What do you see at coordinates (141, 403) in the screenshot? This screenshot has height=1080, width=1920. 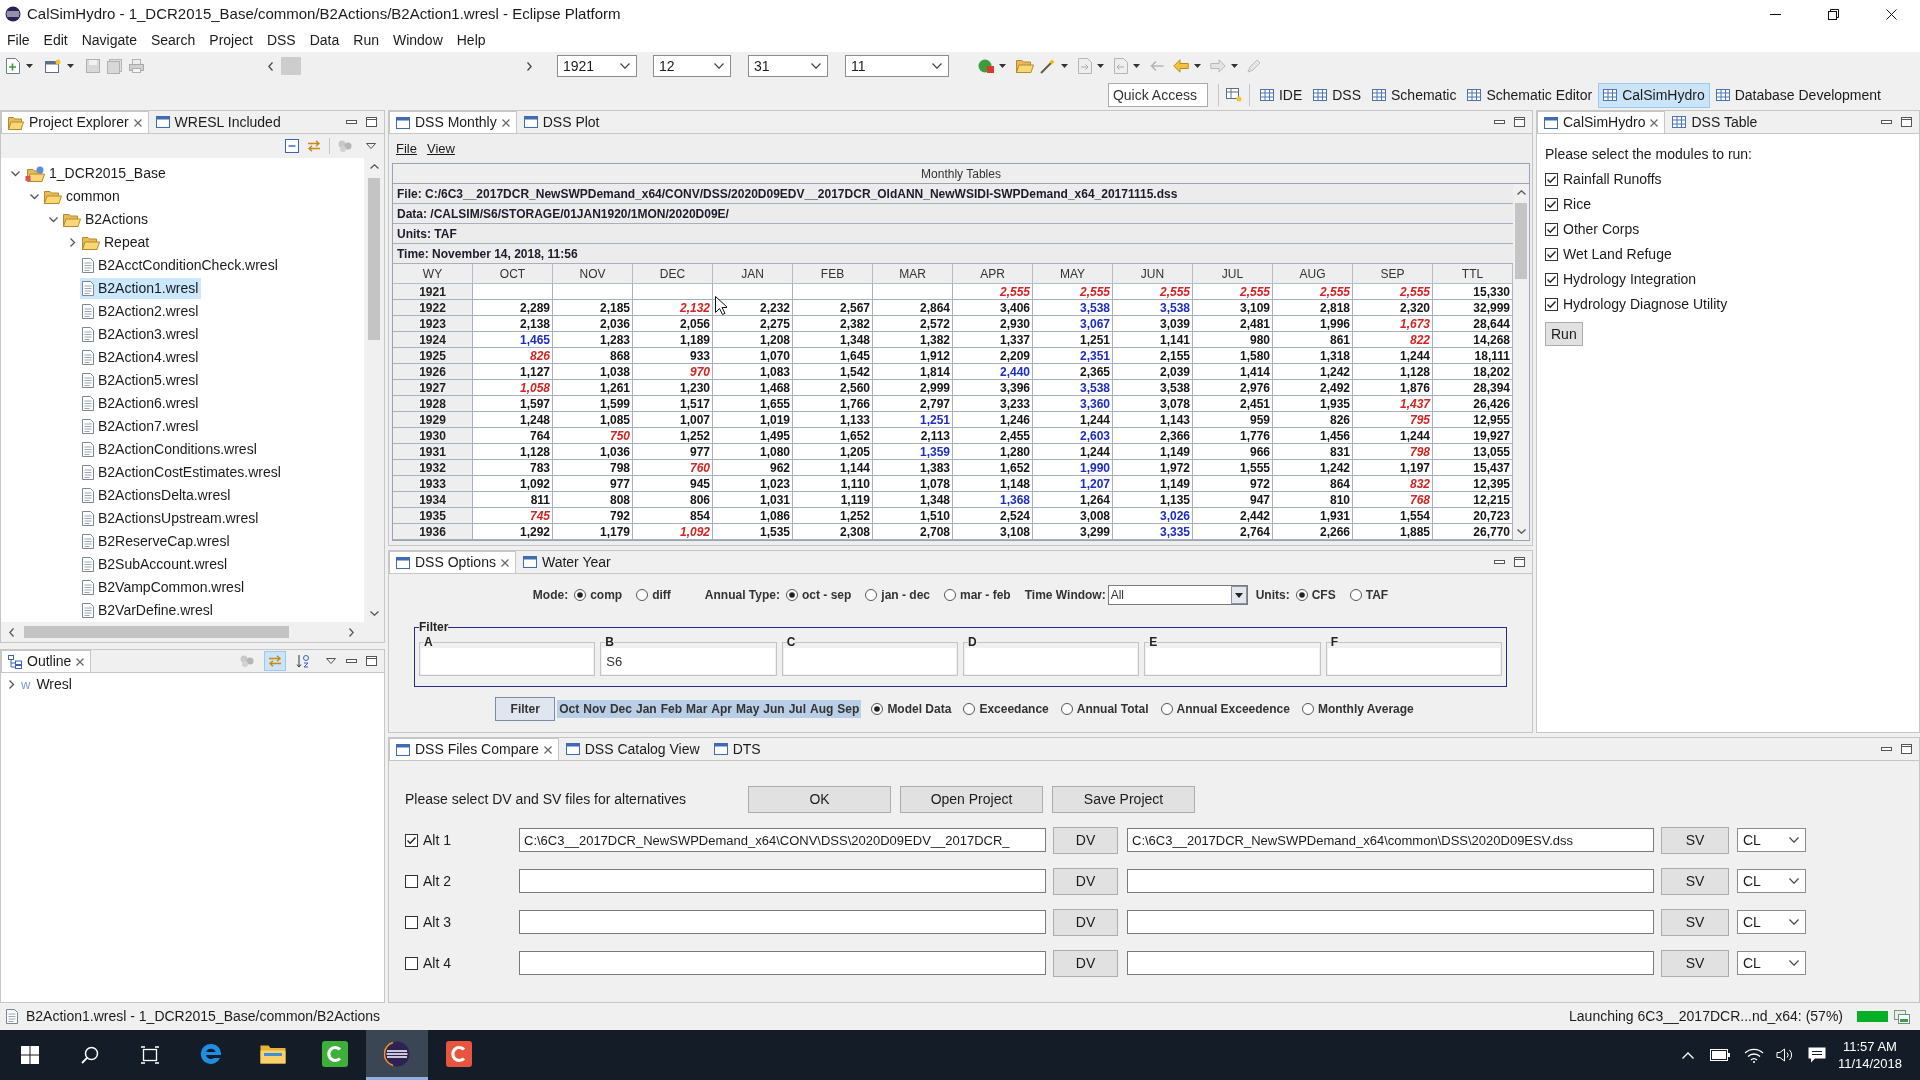 I see `tree-item: B2Action6.wresl` at bounding box center [141, 403].